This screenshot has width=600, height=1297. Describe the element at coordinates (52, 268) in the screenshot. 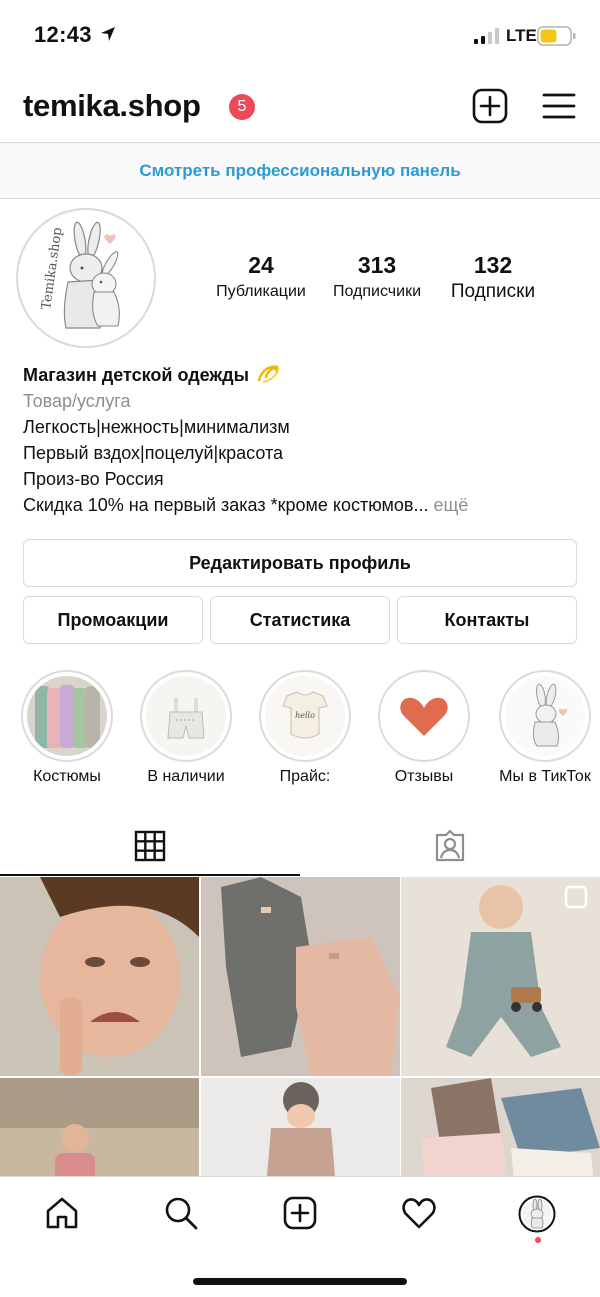

I see `logo-text: Temika.shop` at that location.